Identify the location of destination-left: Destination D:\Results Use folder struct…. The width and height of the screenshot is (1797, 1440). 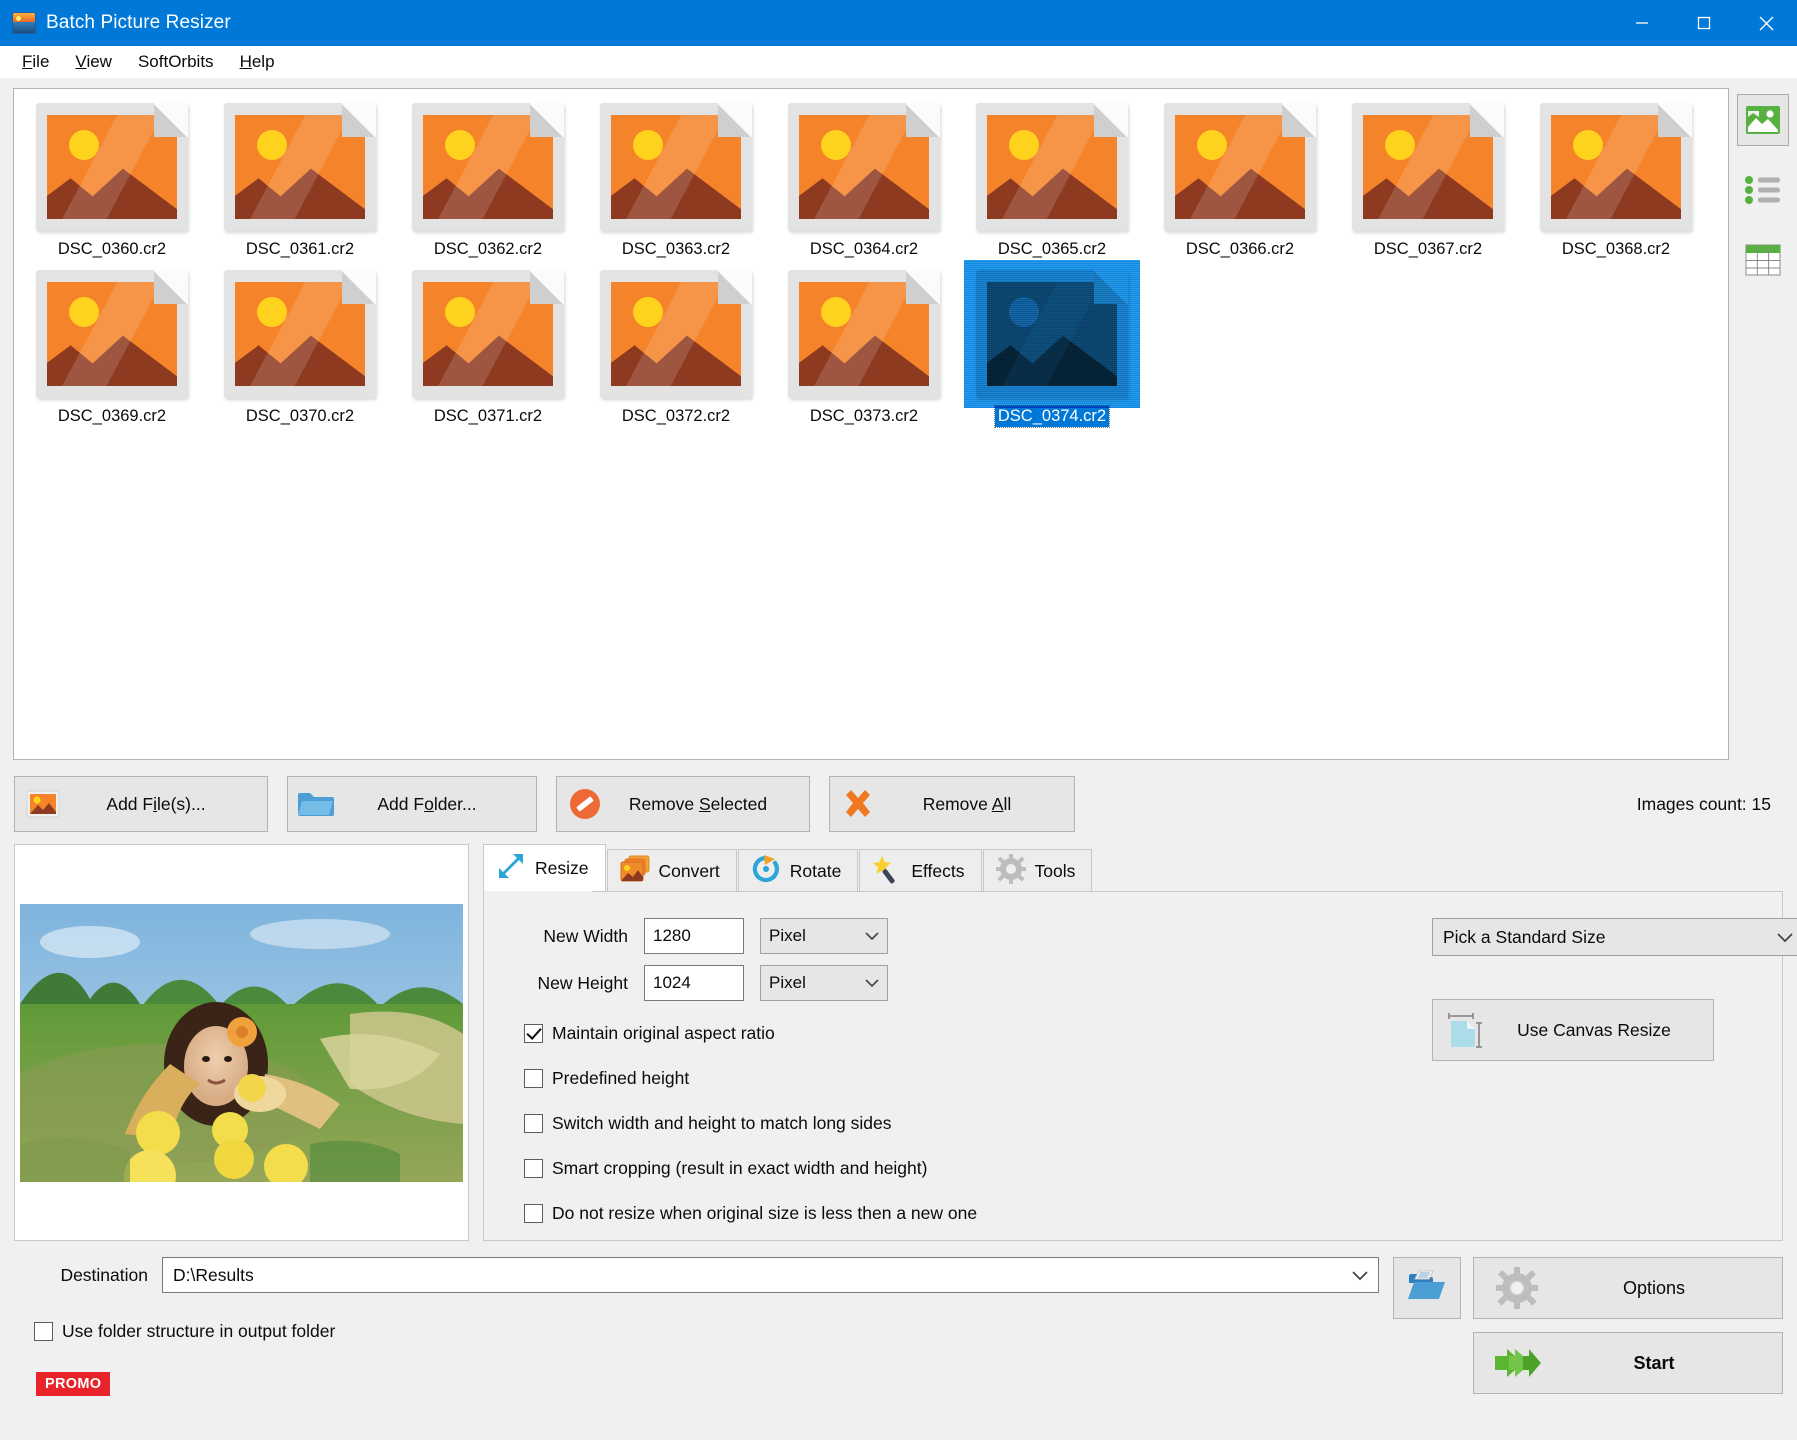
(696, 1326).